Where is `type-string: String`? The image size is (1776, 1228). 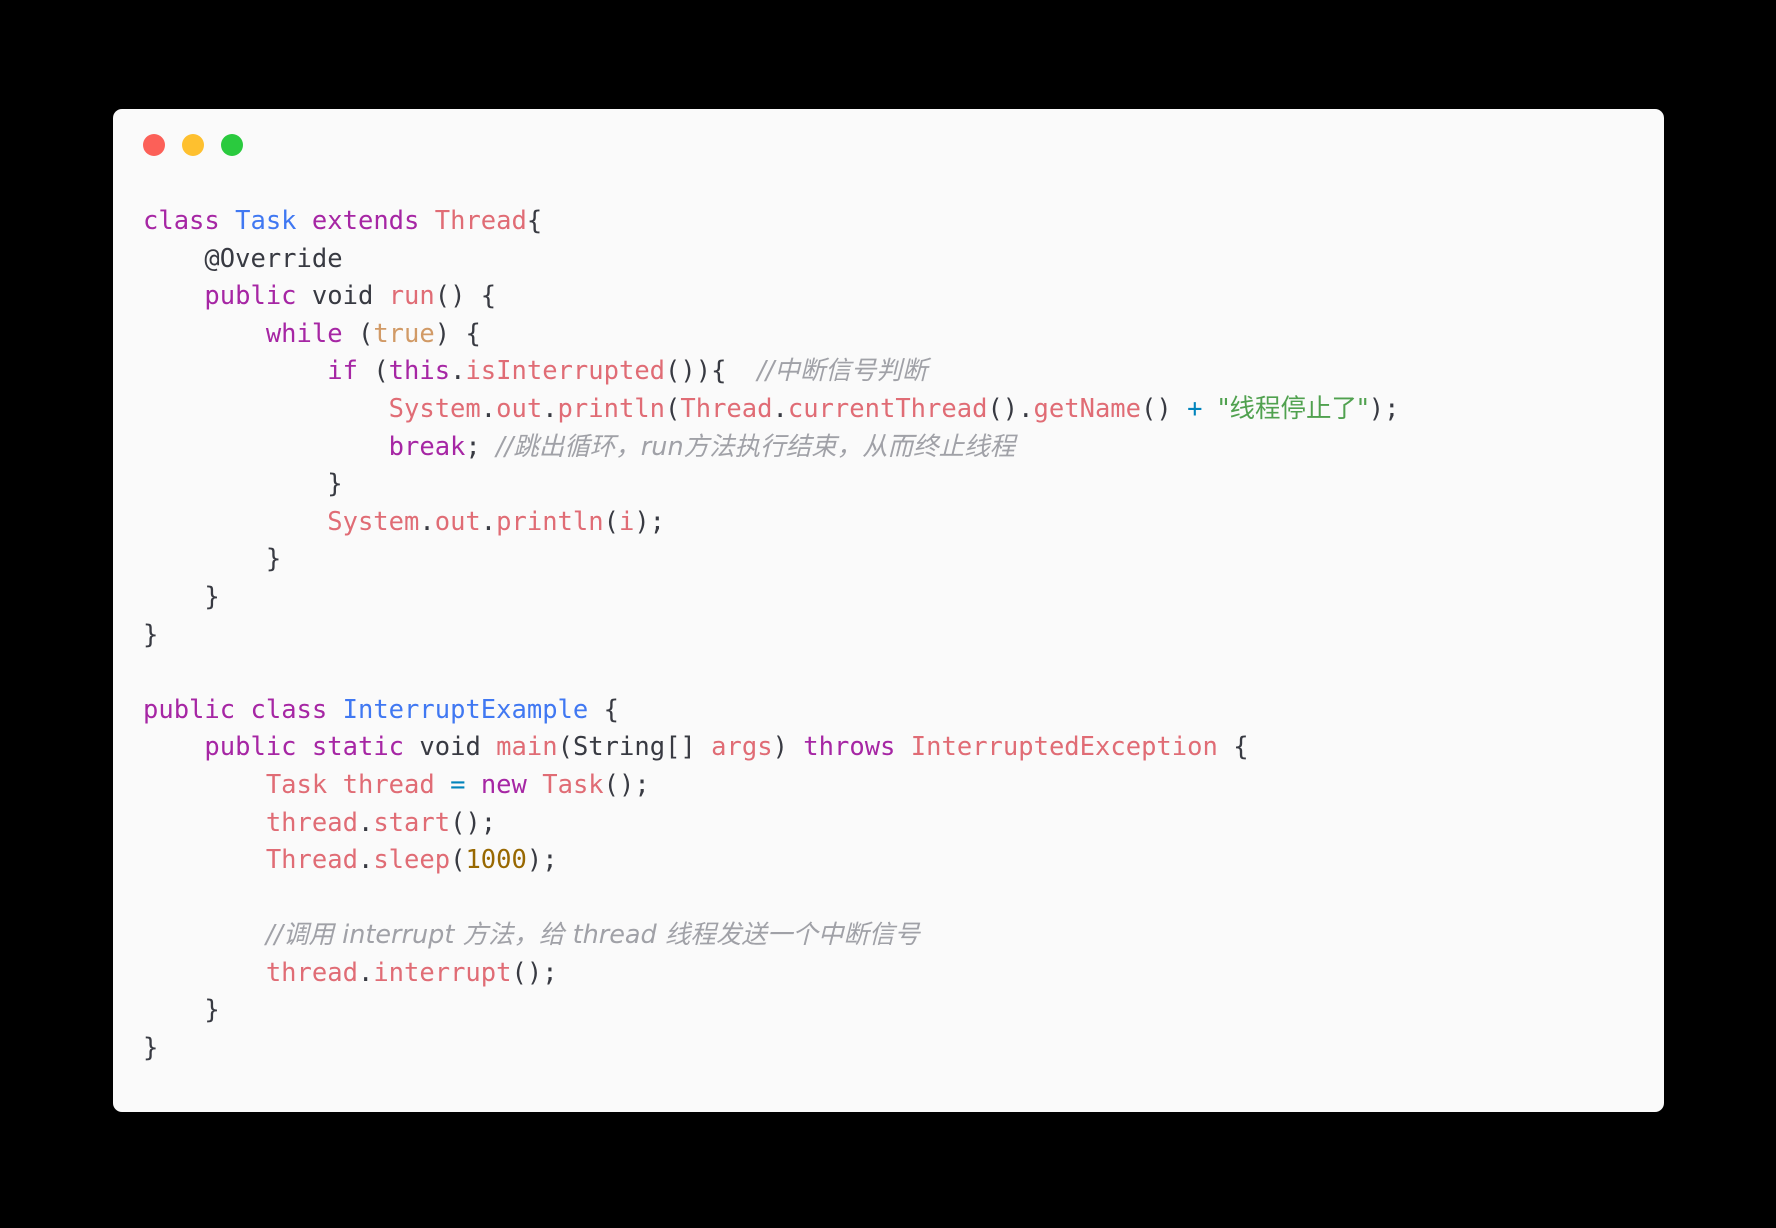
type-string: String is located at coordinates (619, 747).